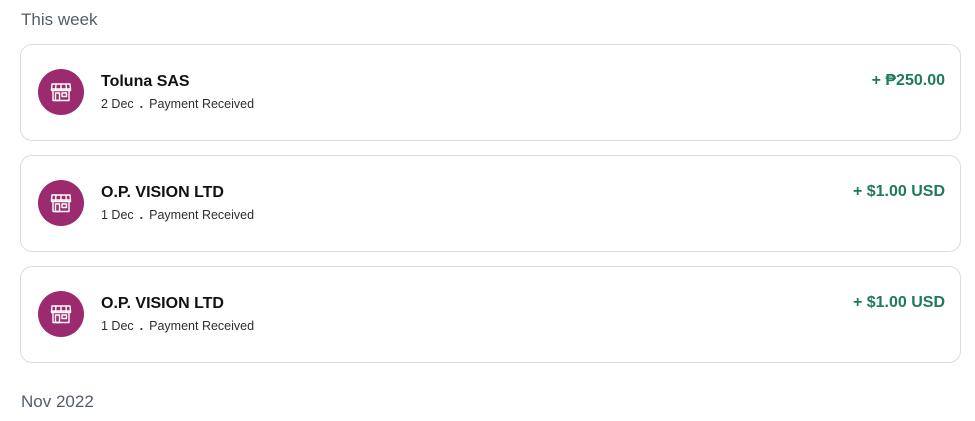 This screenshot has width=975, height=421. Describe the element at coordinates (117, 104) in the screenshot. I see `transaction-date: 2 Dec` at that location.